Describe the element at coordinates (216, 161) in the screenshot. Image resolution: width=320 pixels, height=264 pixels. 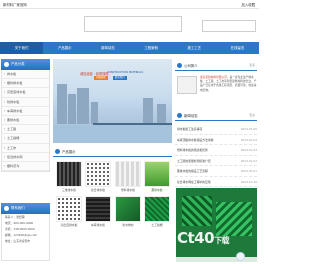
I see `news-item: 土工膜的质量检测标准介绍 2024-01-02` at that location.